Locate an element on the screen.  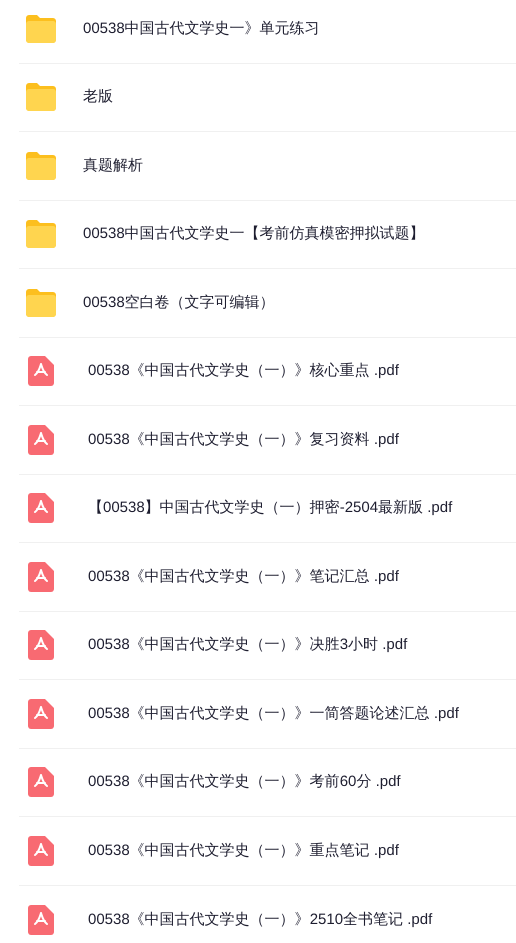
file-row: 00538《中国古代文学史（一）》复习资料 .pdf is located at coordinates (267, 440).